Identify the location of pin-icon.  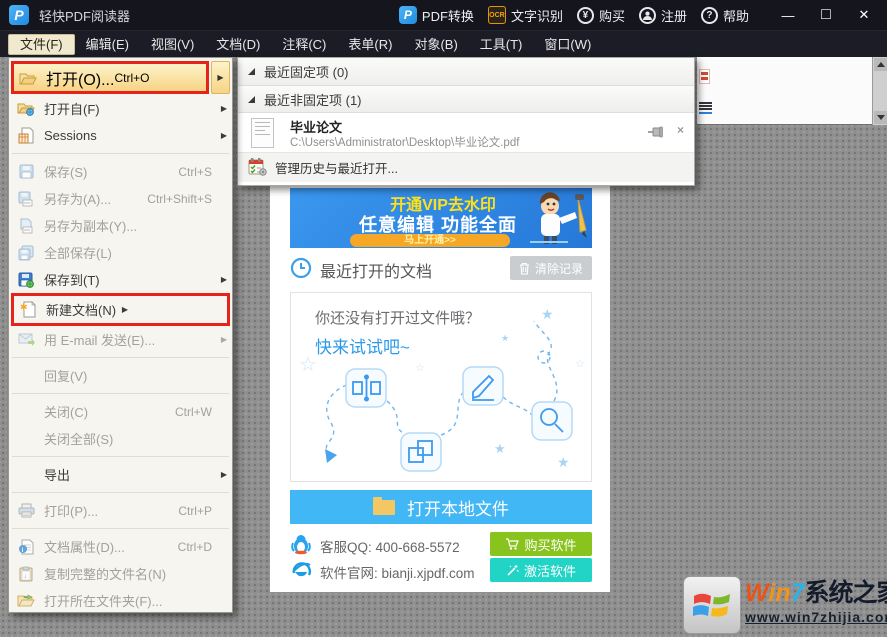
(655, 134).